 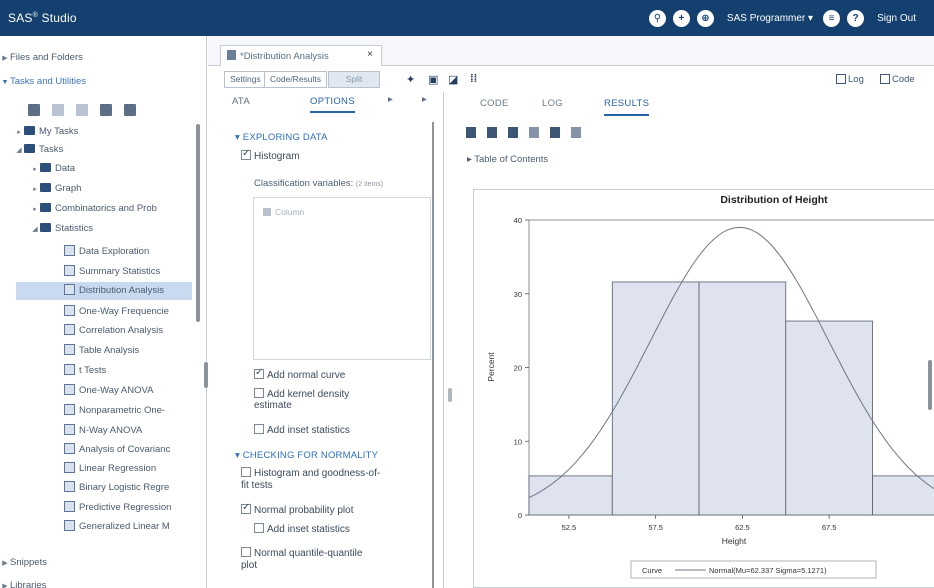 I want to click on save-icon: ▣, so click(x=433, y=79).